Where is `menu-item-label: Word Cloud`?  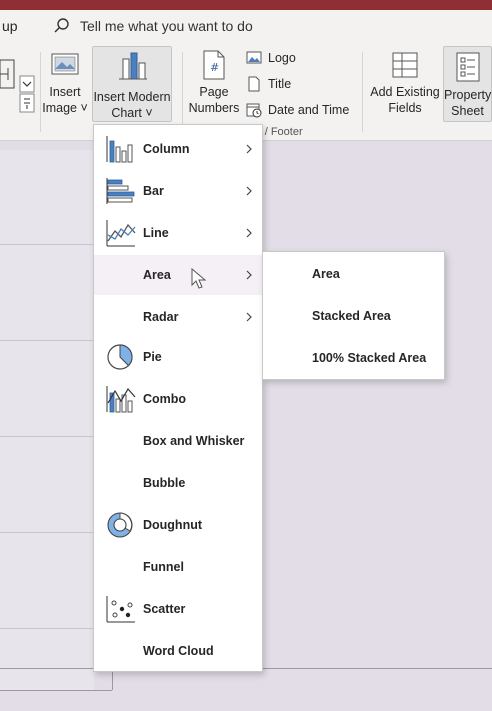 menu-item-label: Word Cloud is located at coordinates (178, 651).